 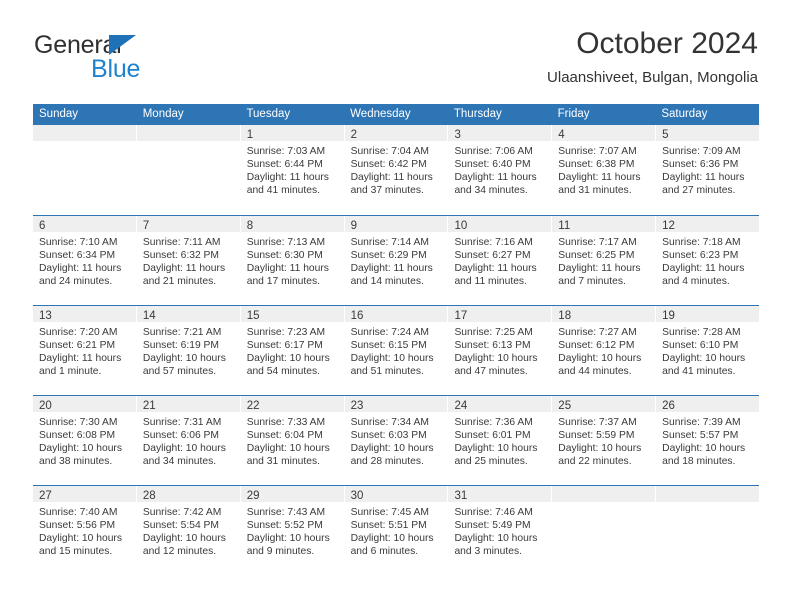 What do you see at coordinates (493, 151) in the screenshot?
I see `sunrise-time: Sunrise: 7:06 AM` at bounding box center [493, 151].